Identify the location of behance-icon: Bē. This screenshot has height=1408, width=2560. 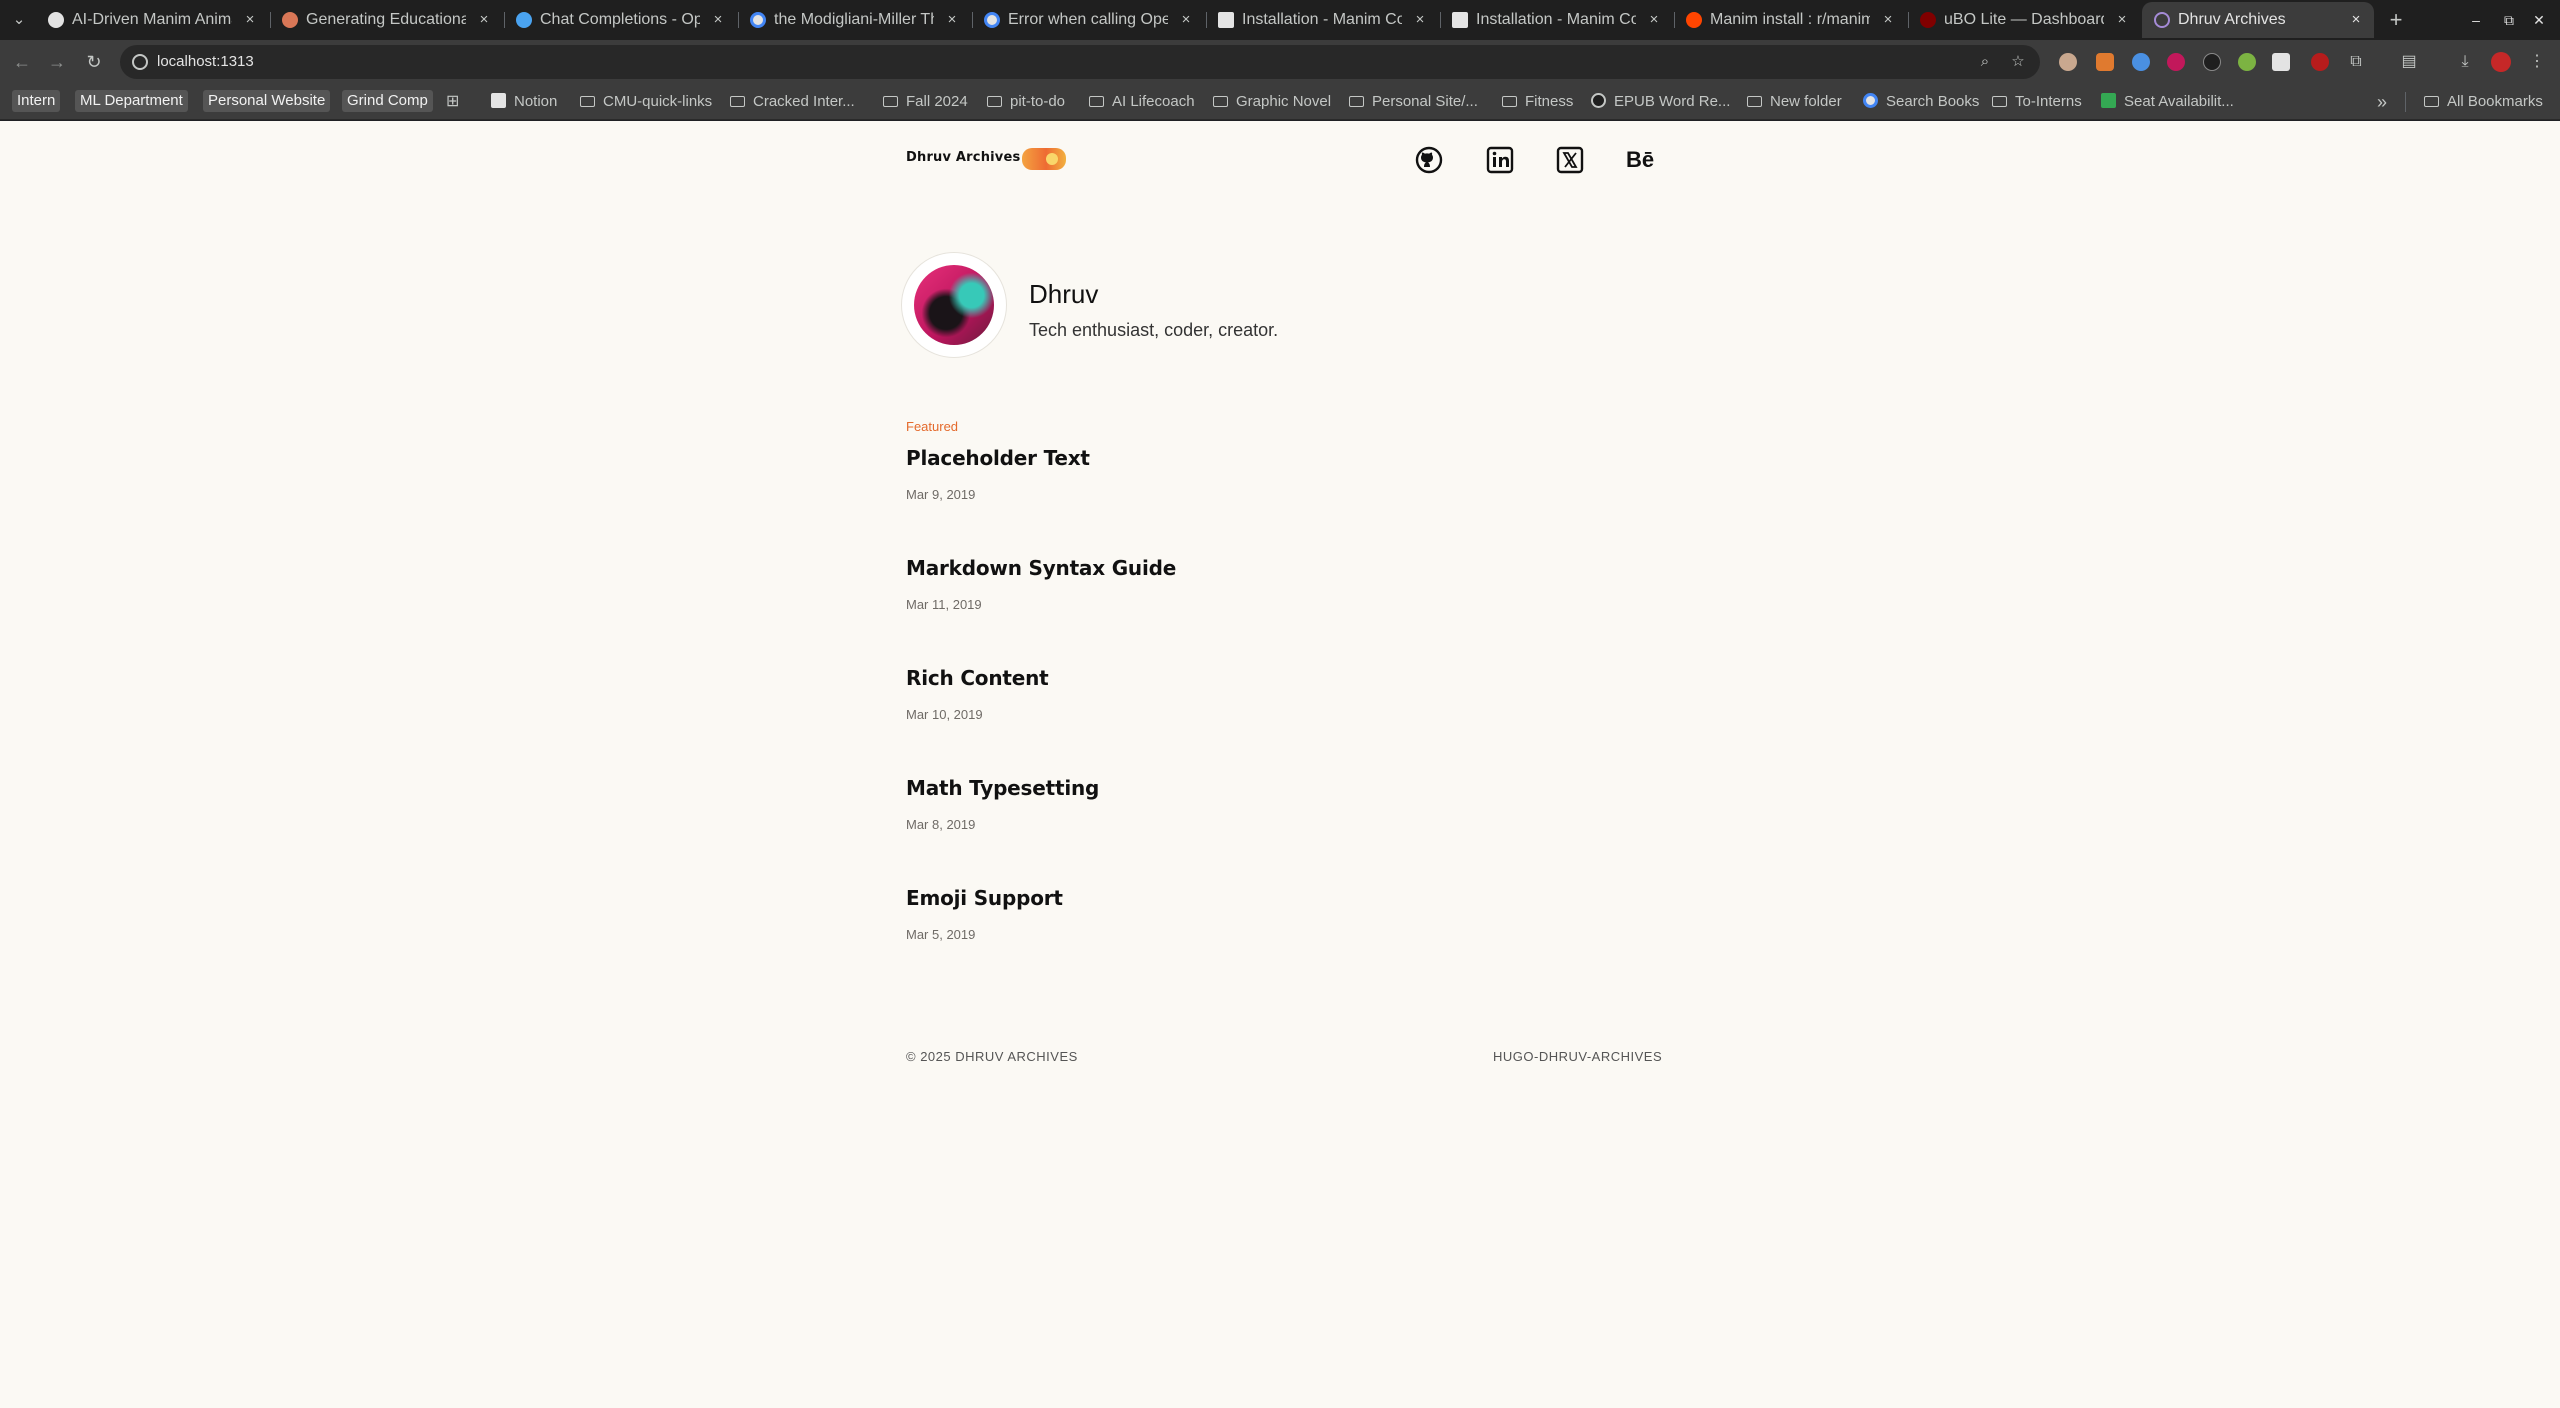
(1640, 160).